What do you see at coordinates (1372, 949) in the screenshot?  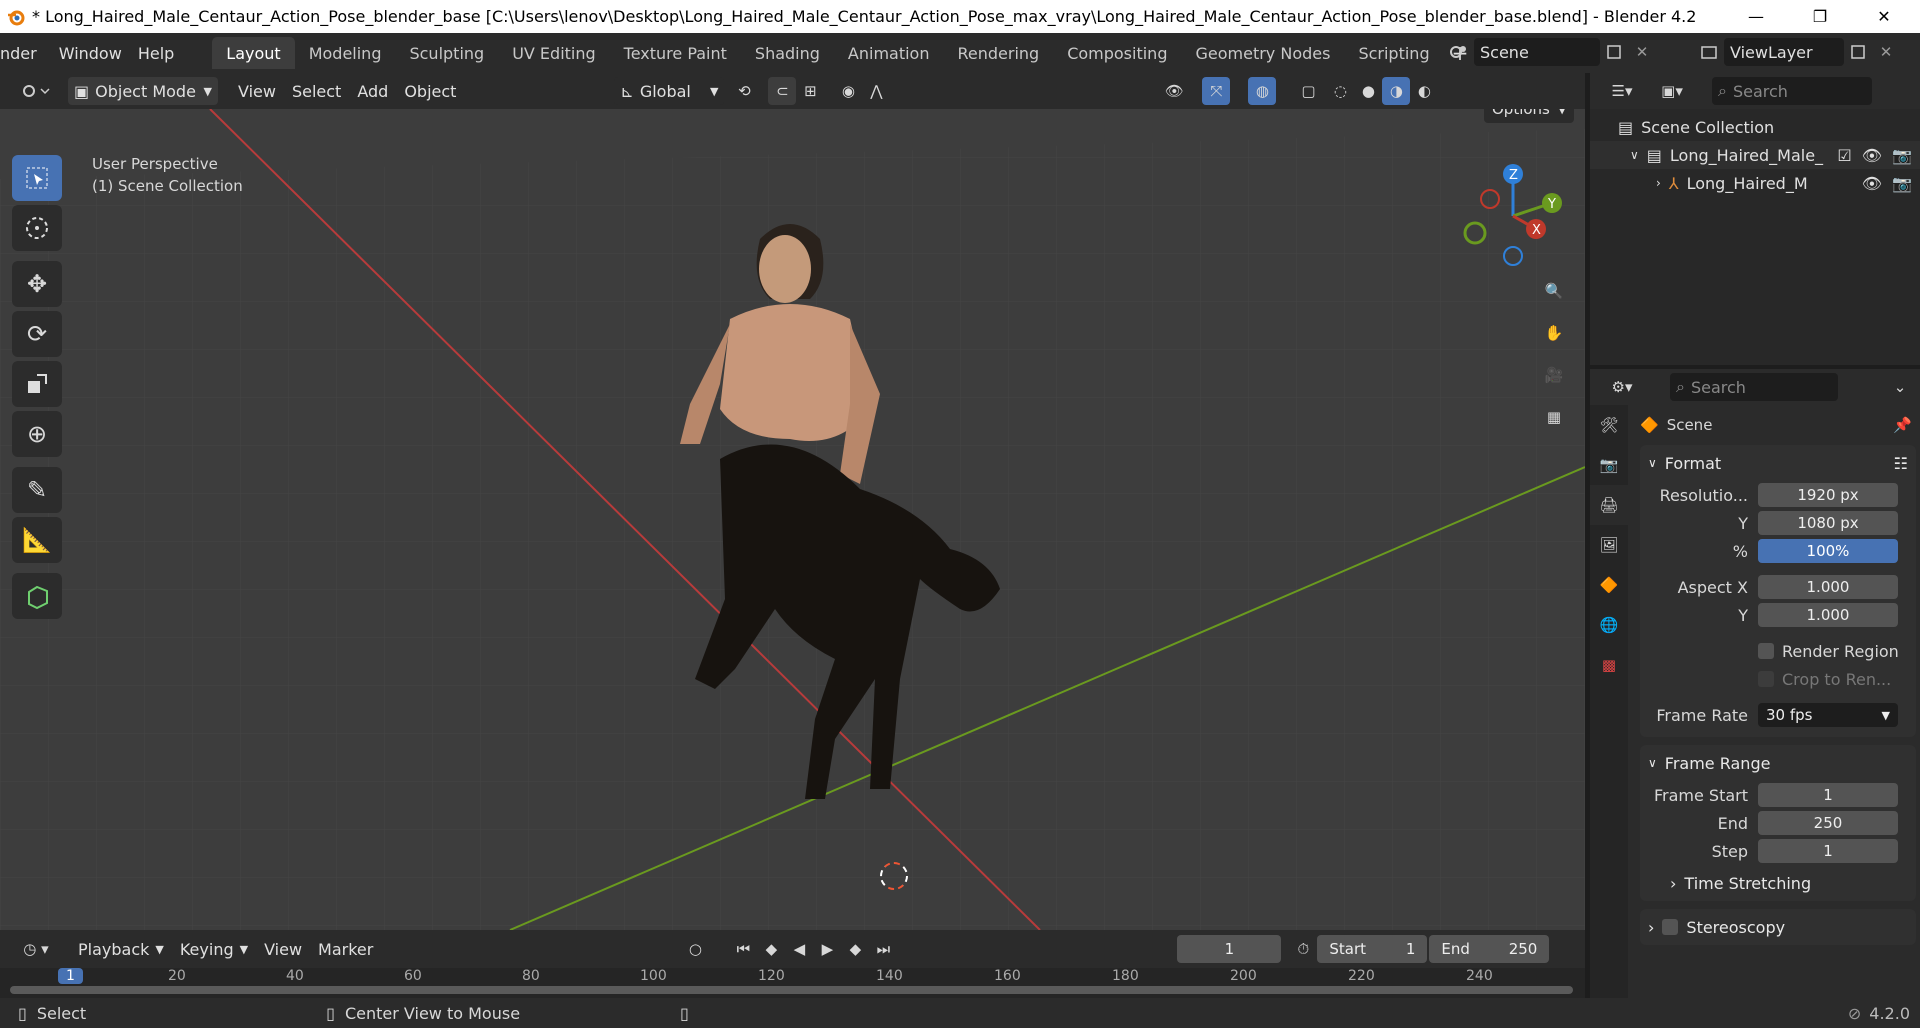 I see `start-frame-field: Start 1` at bounding box center [1372, 949].